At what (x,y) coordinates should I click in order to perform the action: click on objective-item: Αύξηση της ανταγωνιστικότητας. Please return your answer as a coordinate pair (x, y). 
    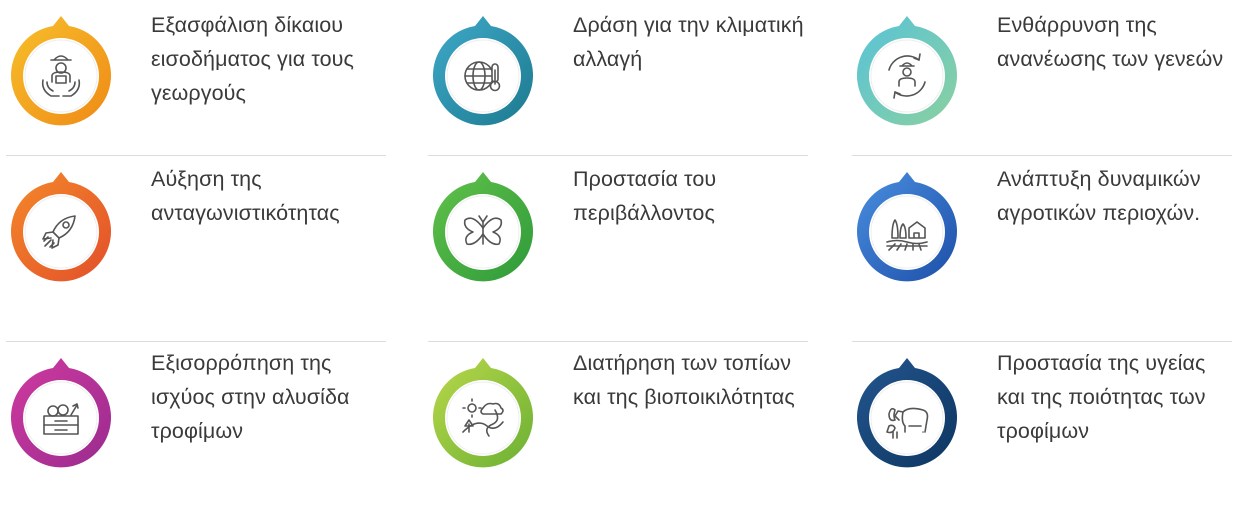
    Looking at the image, I should click on (196, 249).